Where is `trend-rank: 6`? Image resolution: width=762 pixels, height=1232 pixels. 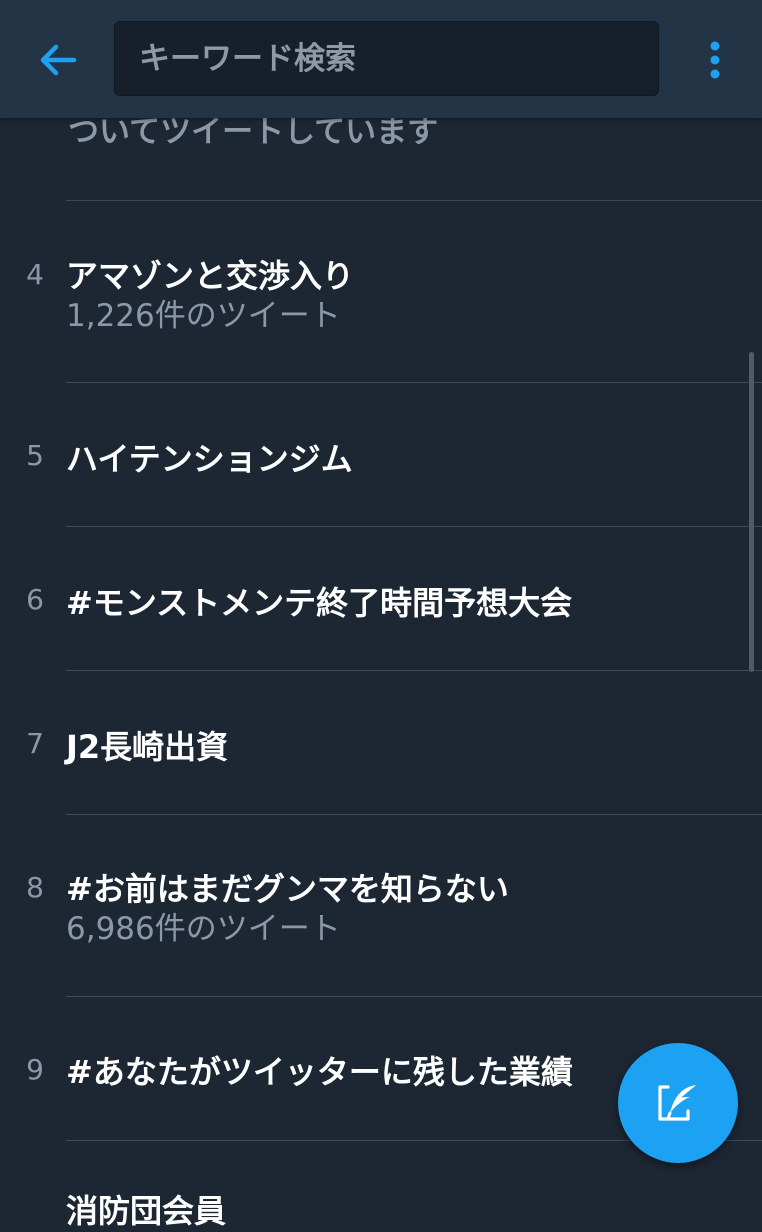 trend-rank: 6 is located at coordinates (35, 599).